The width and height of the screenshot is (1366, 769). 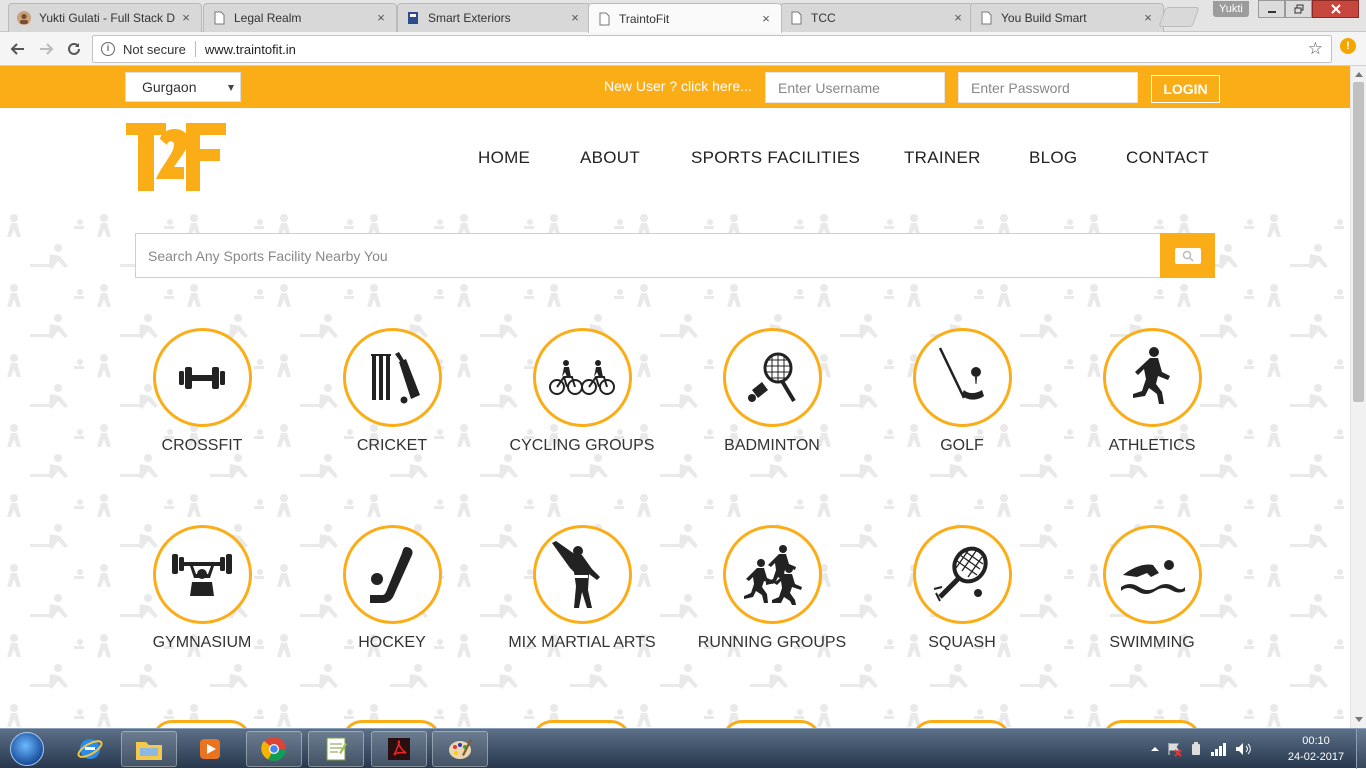 What do you see at coordinates (855, 87) in the screenshot?
I see `username-input` at bounding box center [855, 87].